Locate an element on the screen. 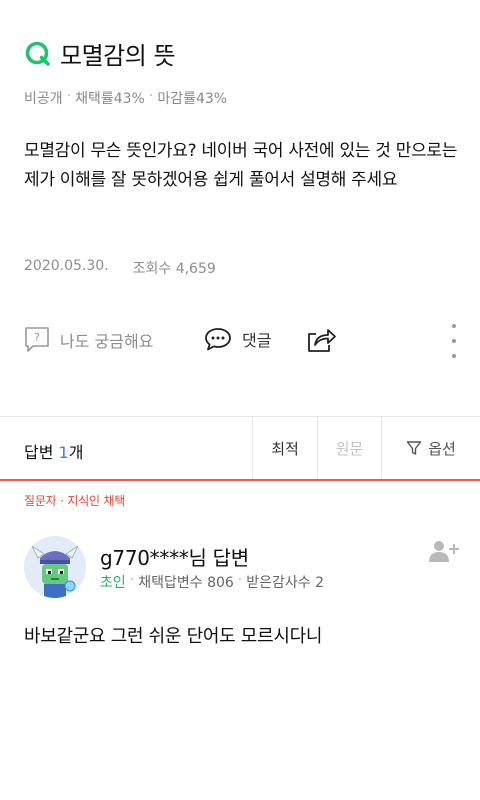 The height and width of the screenshot is (800, 480). option-label: 옵션 is located at coordinates (442, 448).